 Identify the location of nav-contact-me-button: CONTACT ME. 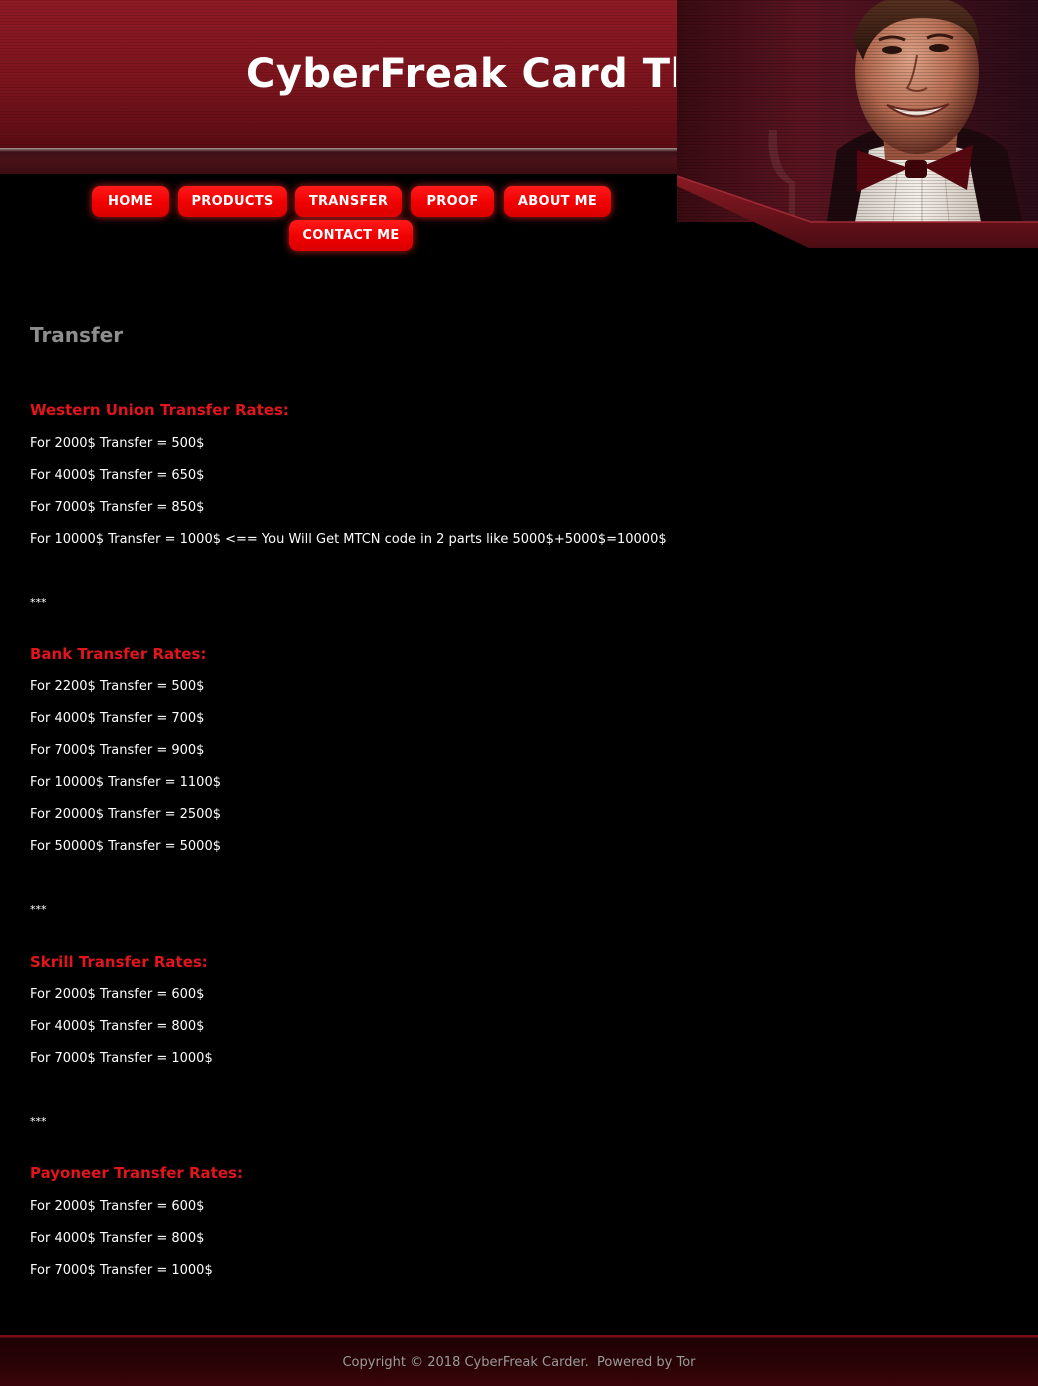
(351, 235).